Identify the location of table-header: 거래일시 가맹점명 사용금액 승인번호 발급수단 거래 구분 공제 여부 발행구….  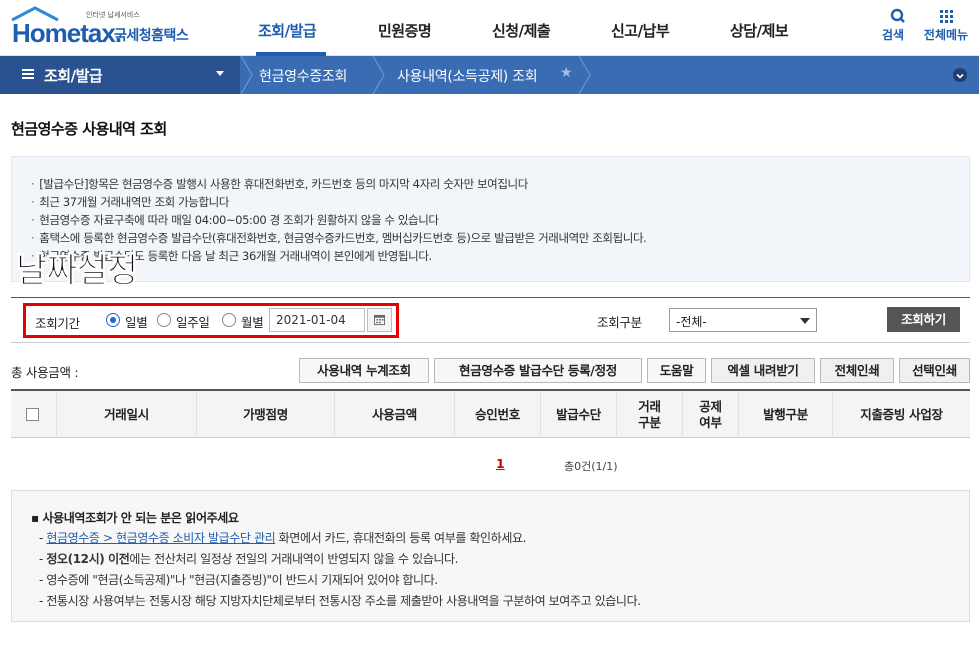
(490, 413).